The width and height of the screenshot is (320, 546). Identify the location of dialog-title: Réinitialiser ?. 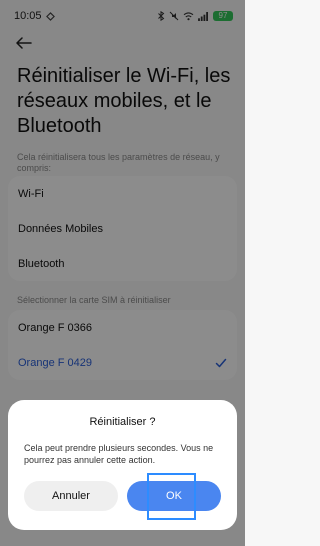
(122, 422).